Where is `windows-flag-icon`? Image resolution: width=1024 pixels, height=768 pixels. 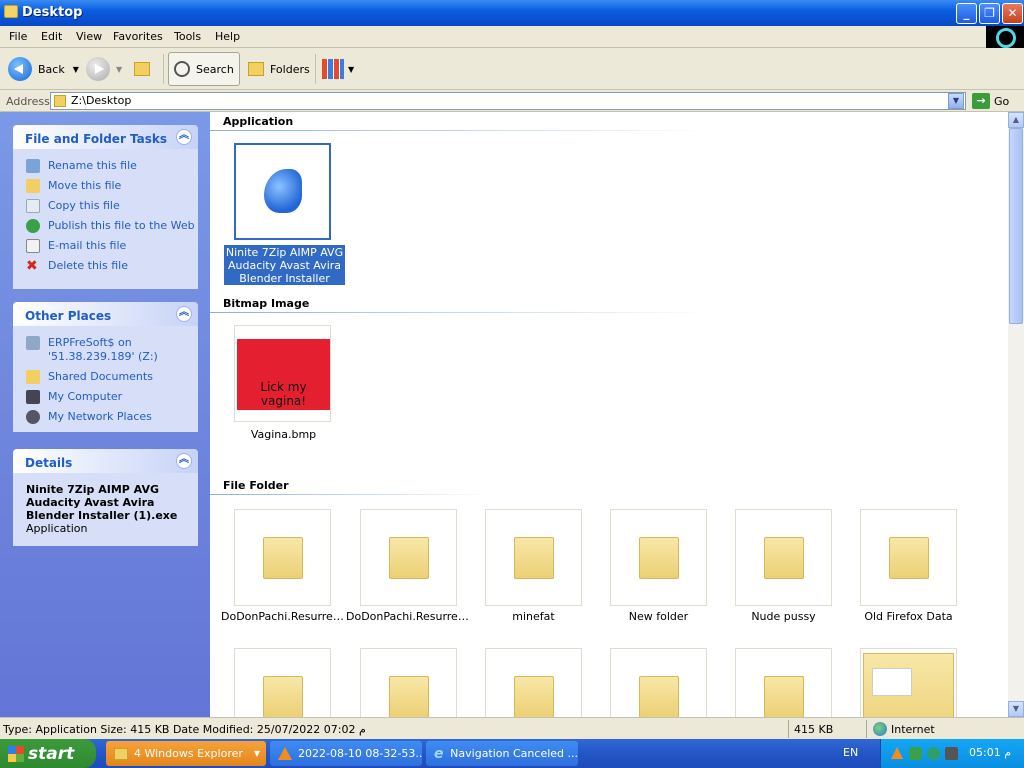 windows-flag-icon is located at coordinates (16, 754).